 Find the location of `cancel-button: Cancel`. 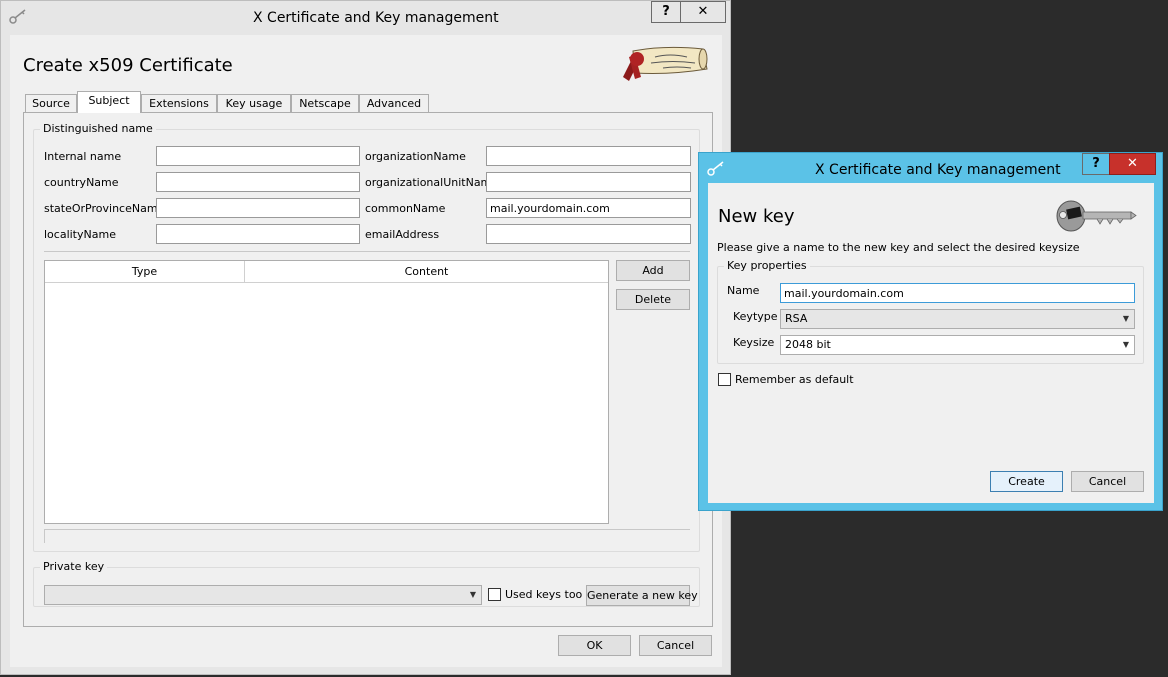

cancel-button: Cancel is located at coordinates (675, 645).